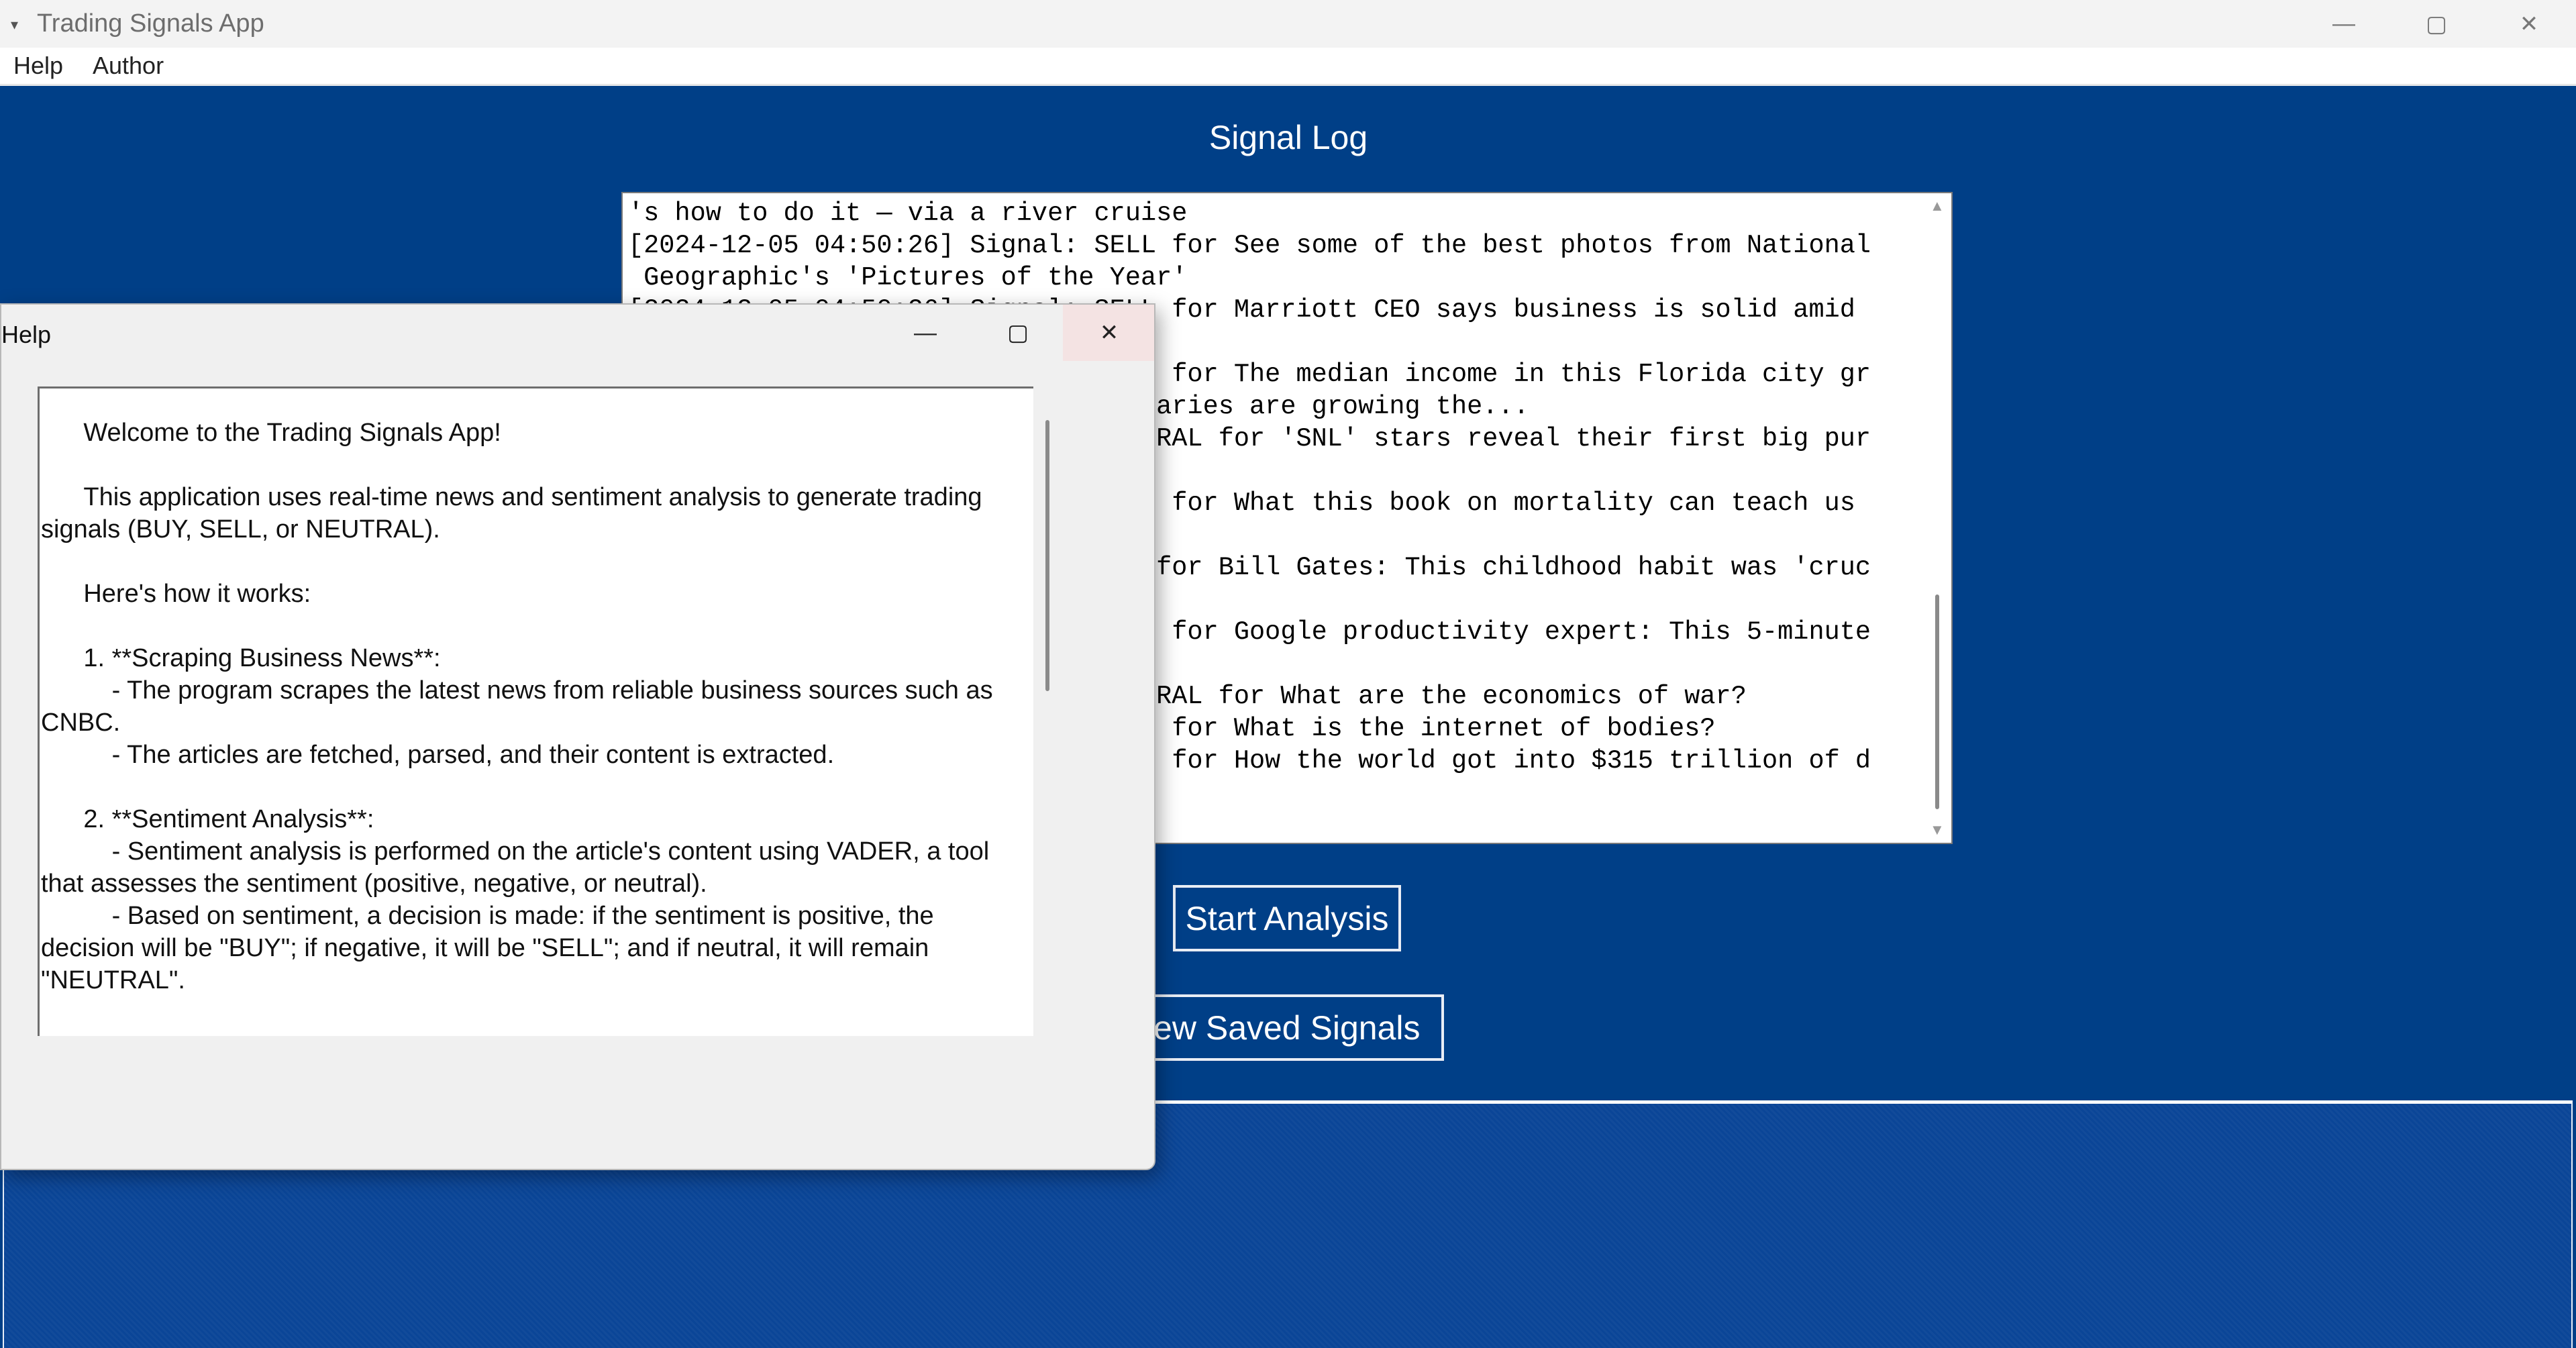 The image size is (2576, 1348). I want to click on menu-author: Author, so click(128, 66).